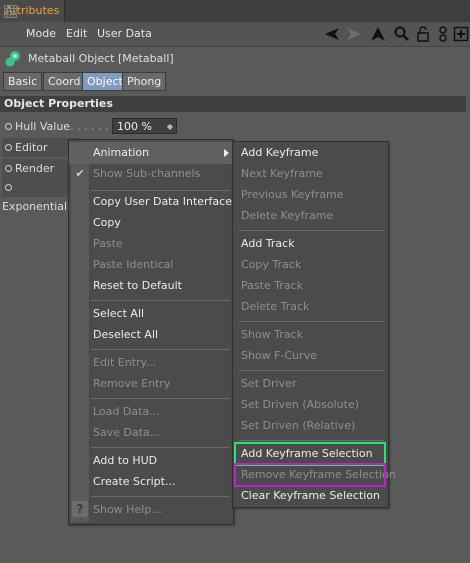  What do you see at coordinates (80, 509) in the screenshot?
I see `help-icon: ?` at bounding box center [80, 509].